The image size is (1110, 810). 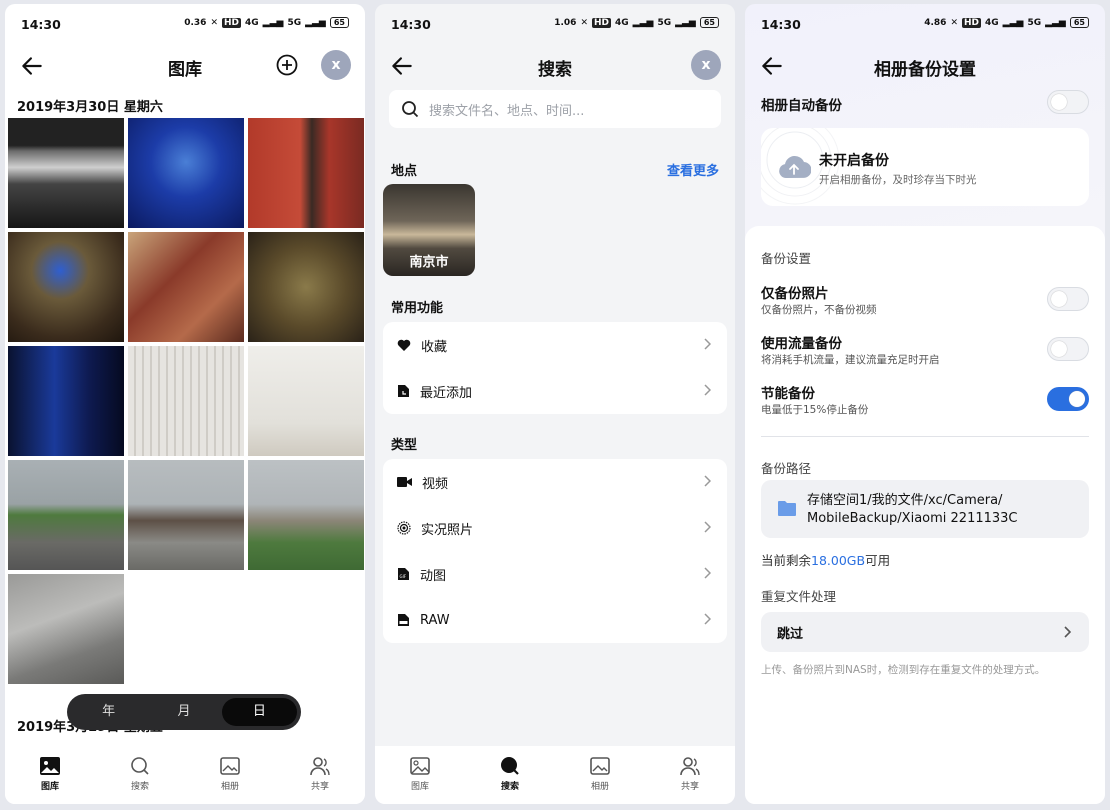 What do you see at coordinates (403, 620) in the screenshot?
I see `raw-file-icon` at bounding box center [403, 620].